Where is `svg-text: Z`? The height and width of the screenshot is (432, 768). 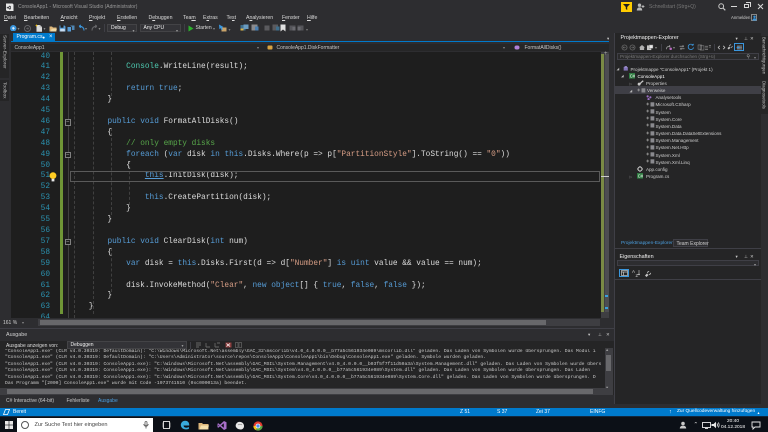 svg-text: Z is located at coordinates (636, 275).